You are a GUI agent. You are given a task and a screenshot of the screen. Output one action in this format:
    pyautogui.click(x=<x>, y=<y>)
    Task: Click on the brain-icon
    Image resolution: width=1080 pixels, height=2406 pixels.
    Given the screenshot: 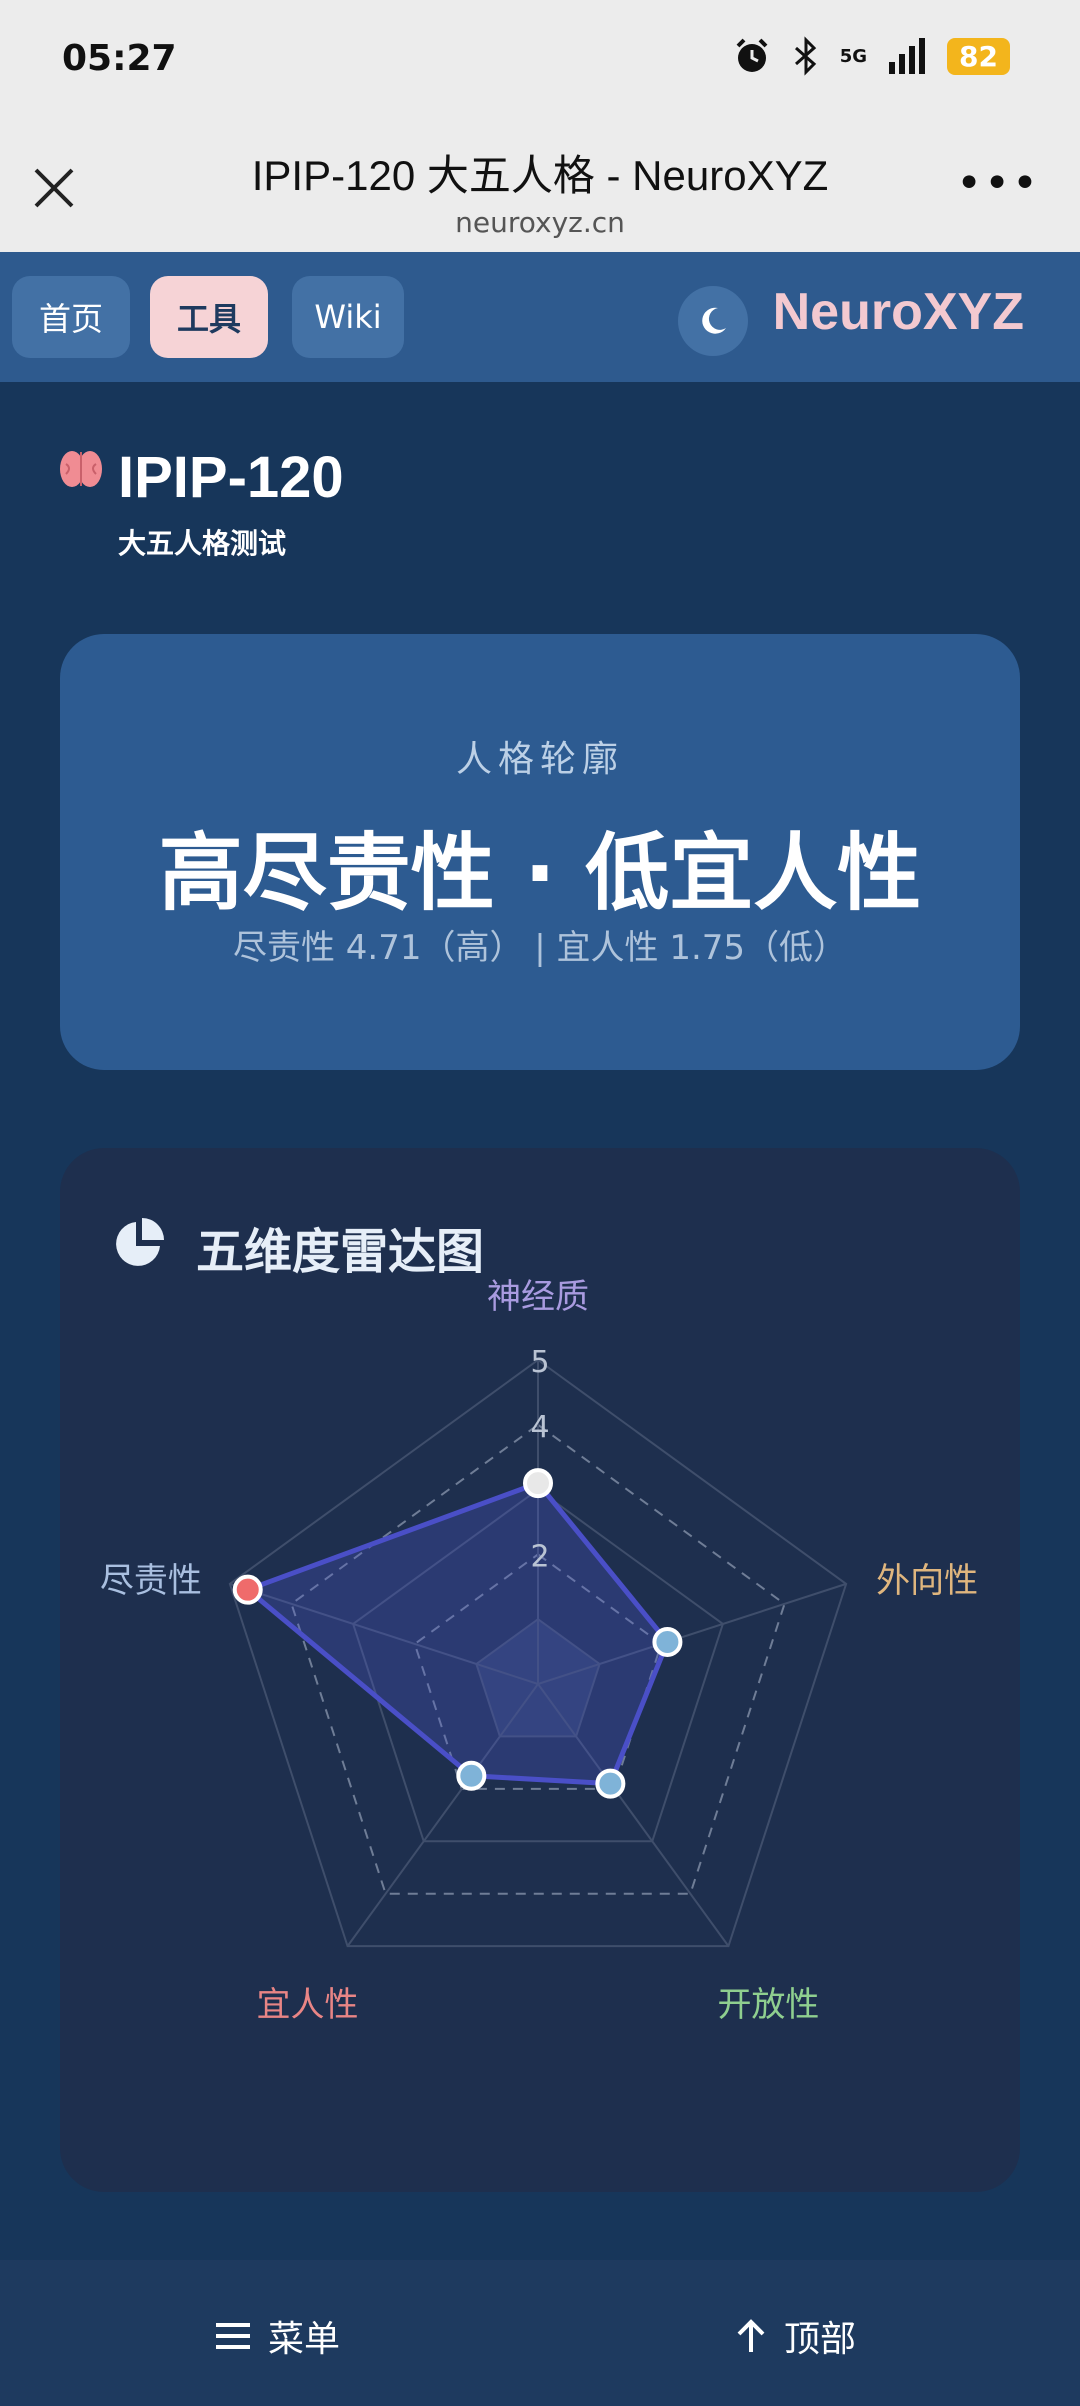 What is the action you would take?
    pyautogui.click(x=81, y=469)
    